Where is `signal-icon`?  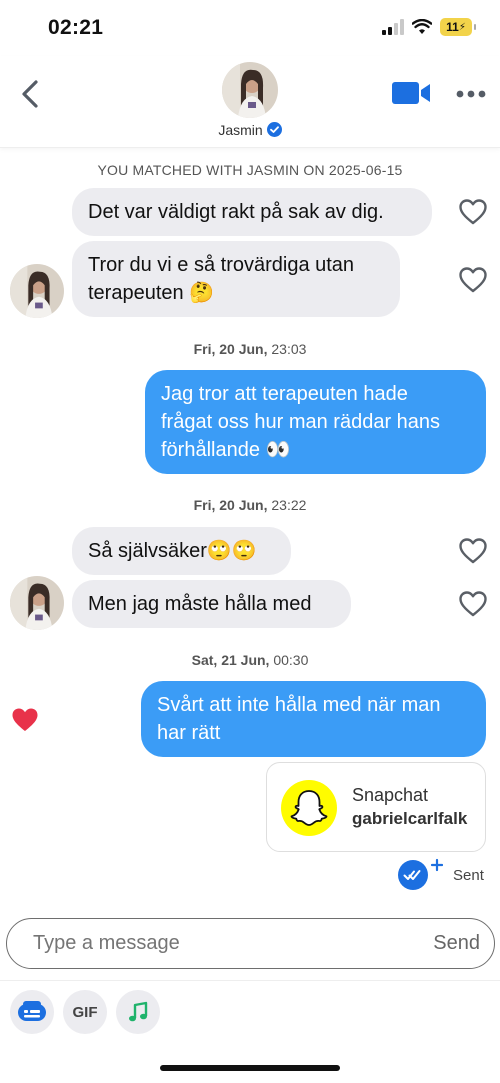 signal-icon is located at coordinates (393, 27).